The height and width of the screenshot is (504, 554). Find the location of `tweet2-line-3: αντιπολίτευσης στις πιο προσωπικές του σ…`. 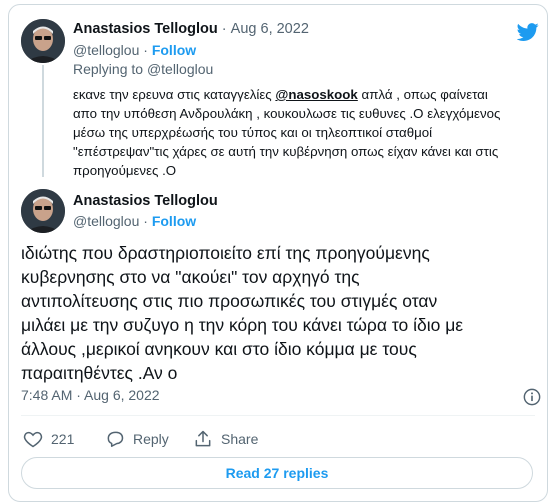

tweet2-line-3: αντιπολίτευσης στις πιο προσωπικές του σ… is located at coordinates (229, 301).